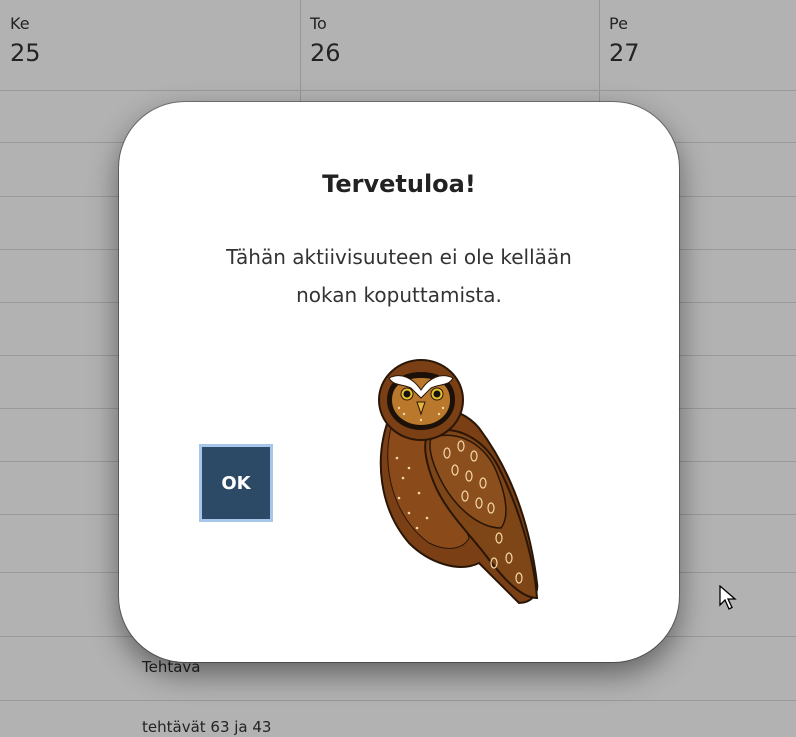 This screenshot has height=737, width=796. I want to click on ok-button: OK, so click(236, 483).